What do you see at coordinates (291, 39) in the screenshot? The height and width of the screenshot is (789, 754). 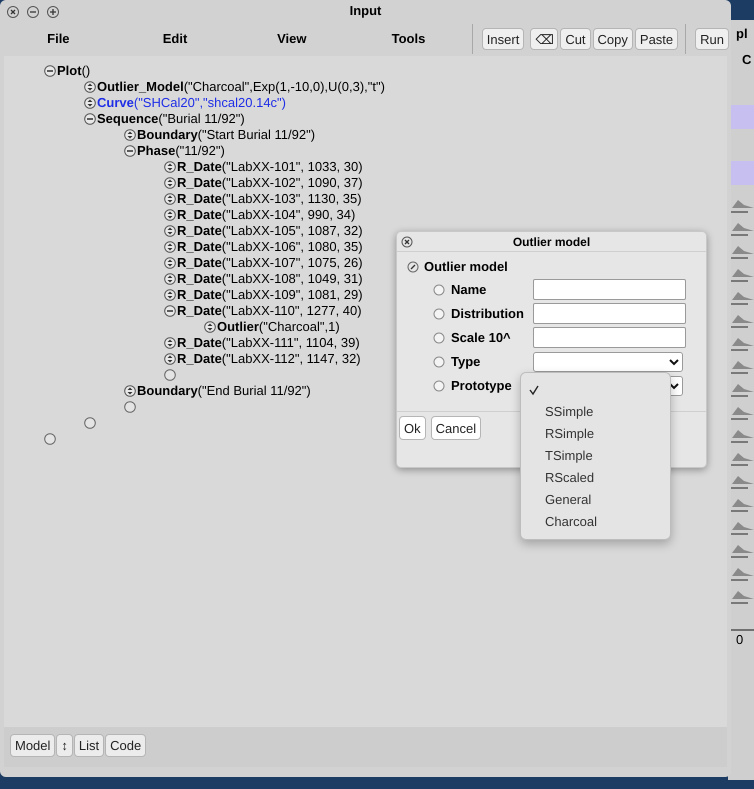 I see `menu-item: View` at bounding box center [291, 39].